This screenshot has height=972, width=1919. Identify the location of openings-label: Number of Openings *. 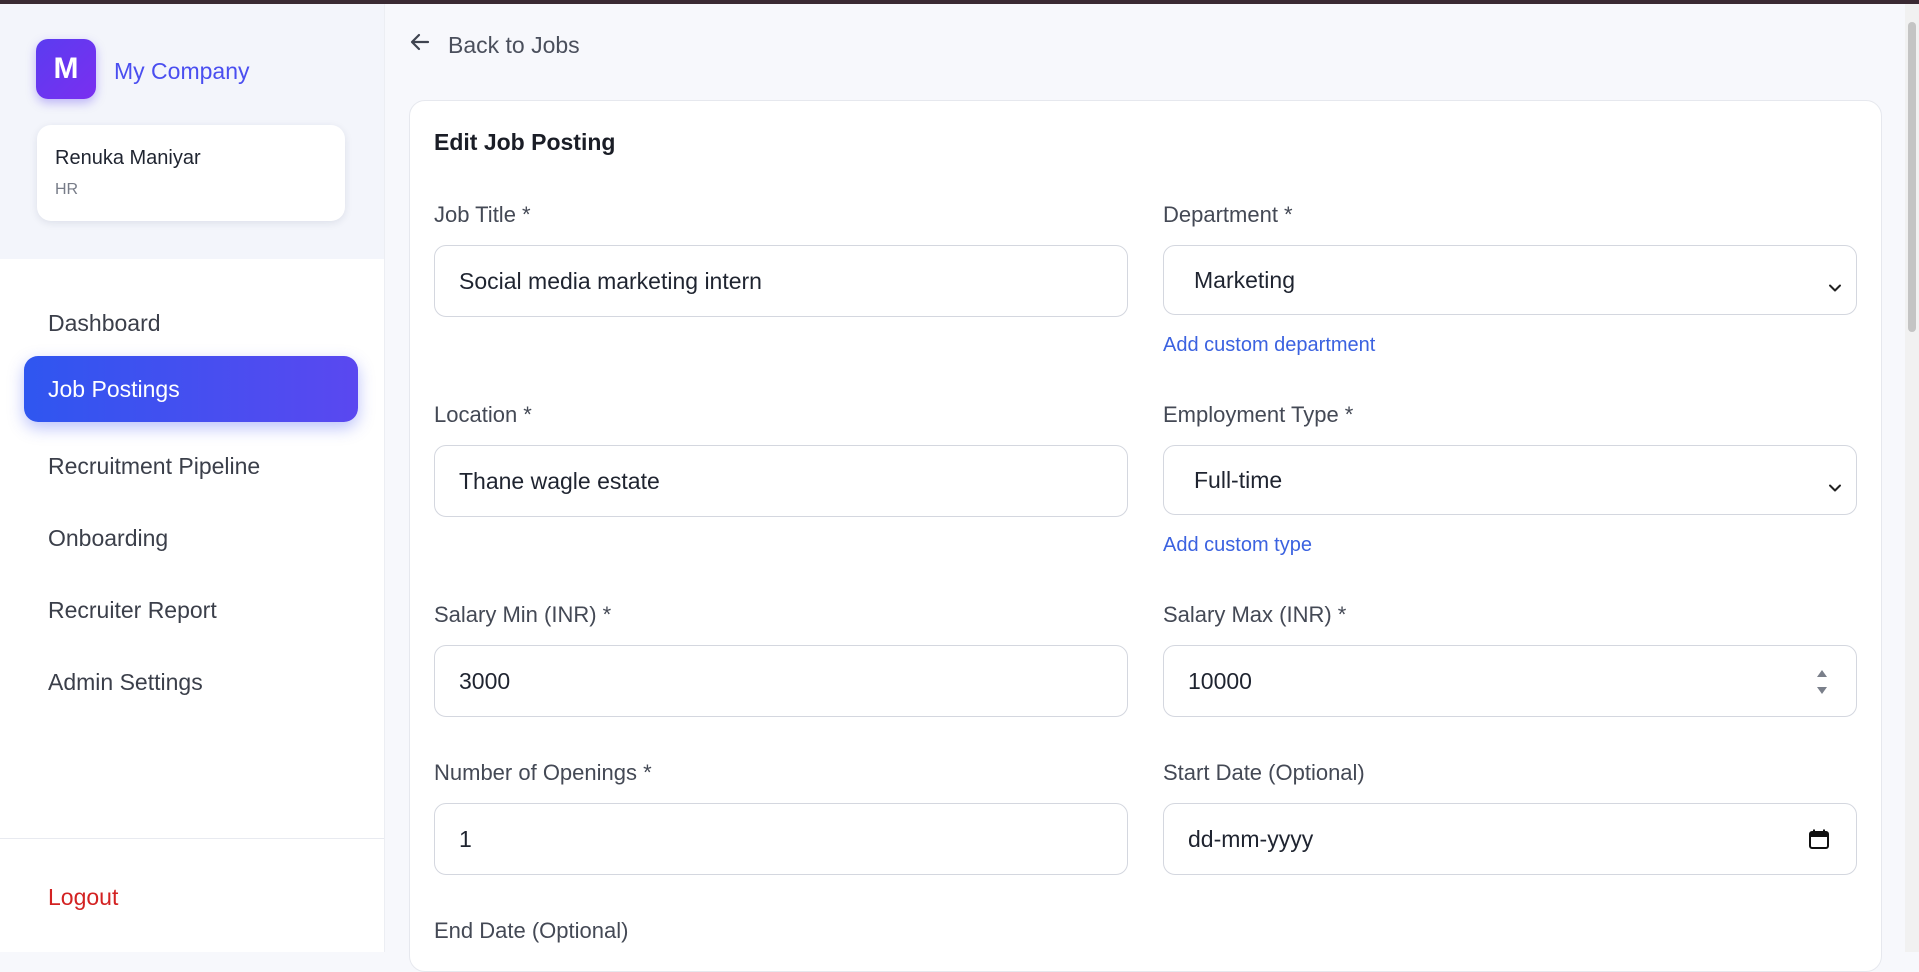
(543, 772).